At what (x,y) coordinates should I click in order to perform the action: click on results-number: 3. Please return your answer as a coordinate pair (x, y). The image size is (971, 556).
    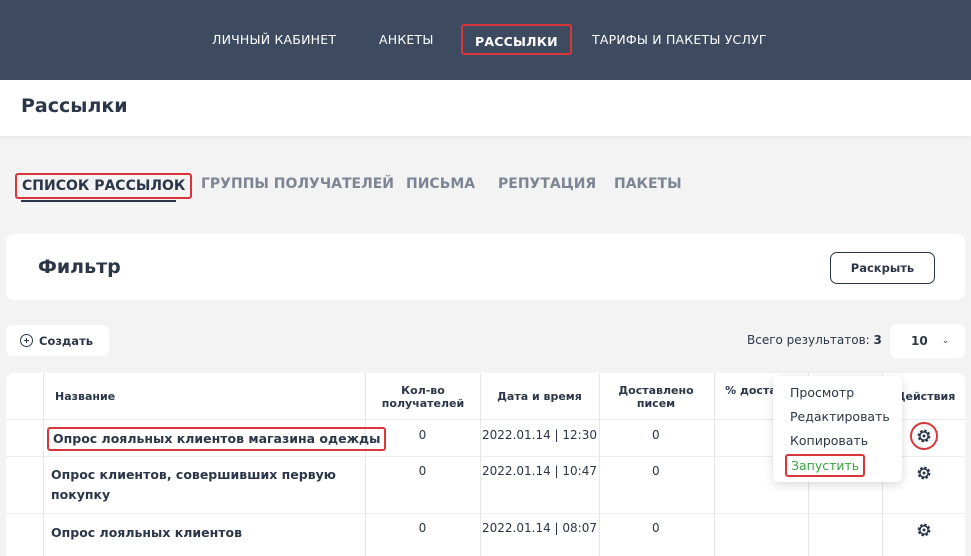
    Looking at the image, I should click on (877, 340).